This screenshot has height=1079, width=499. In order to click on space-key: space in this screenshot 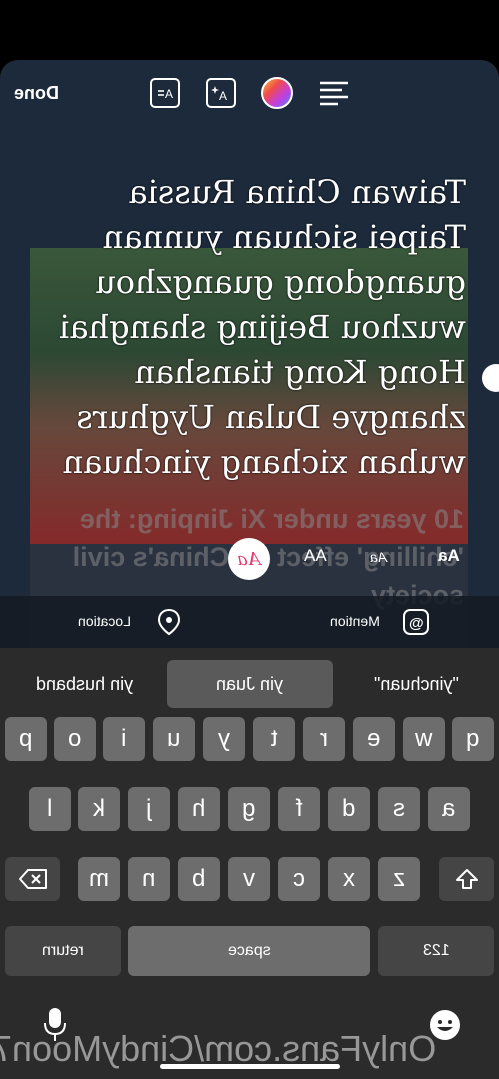, I will do `click(249, 951)`.